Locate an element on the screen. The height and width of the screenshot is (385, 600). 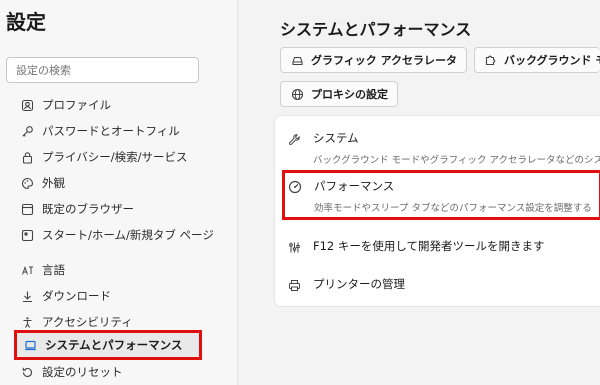
row-title: パフォーマンス is located at coordinates (354, 186).